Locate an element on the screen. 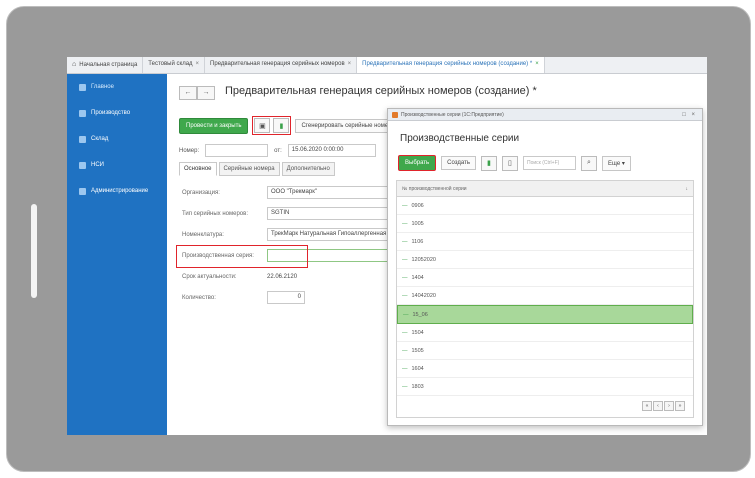  highlight-box: ▣ ▮ is located at coordinates (272, 125).